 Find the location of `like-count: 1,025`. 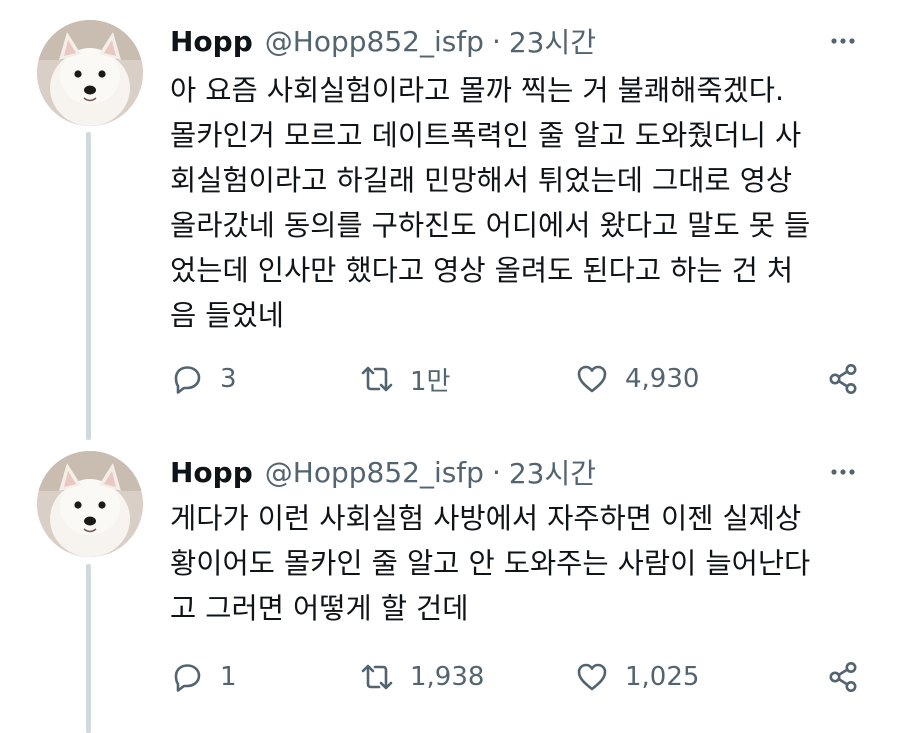

like-count: 1,025 is located at coordinates (662, 677).